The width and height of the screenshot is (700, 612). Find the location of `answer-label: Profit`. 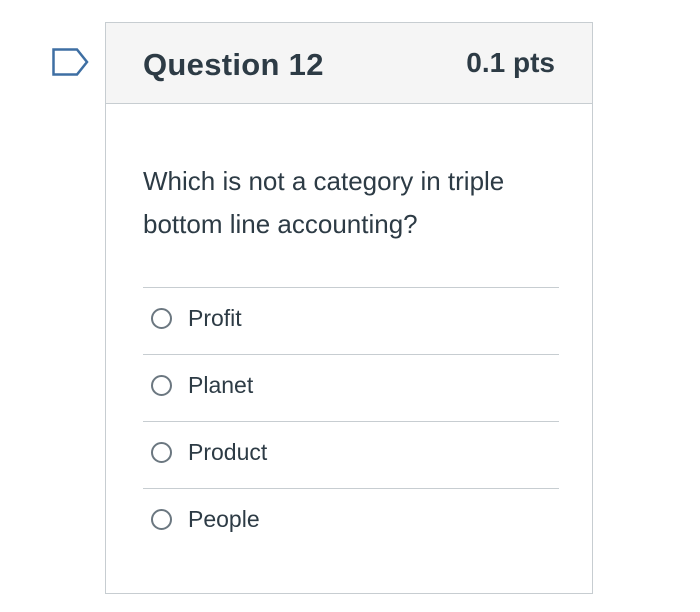

answer-label: Profit is located at coordinates (215, 318).